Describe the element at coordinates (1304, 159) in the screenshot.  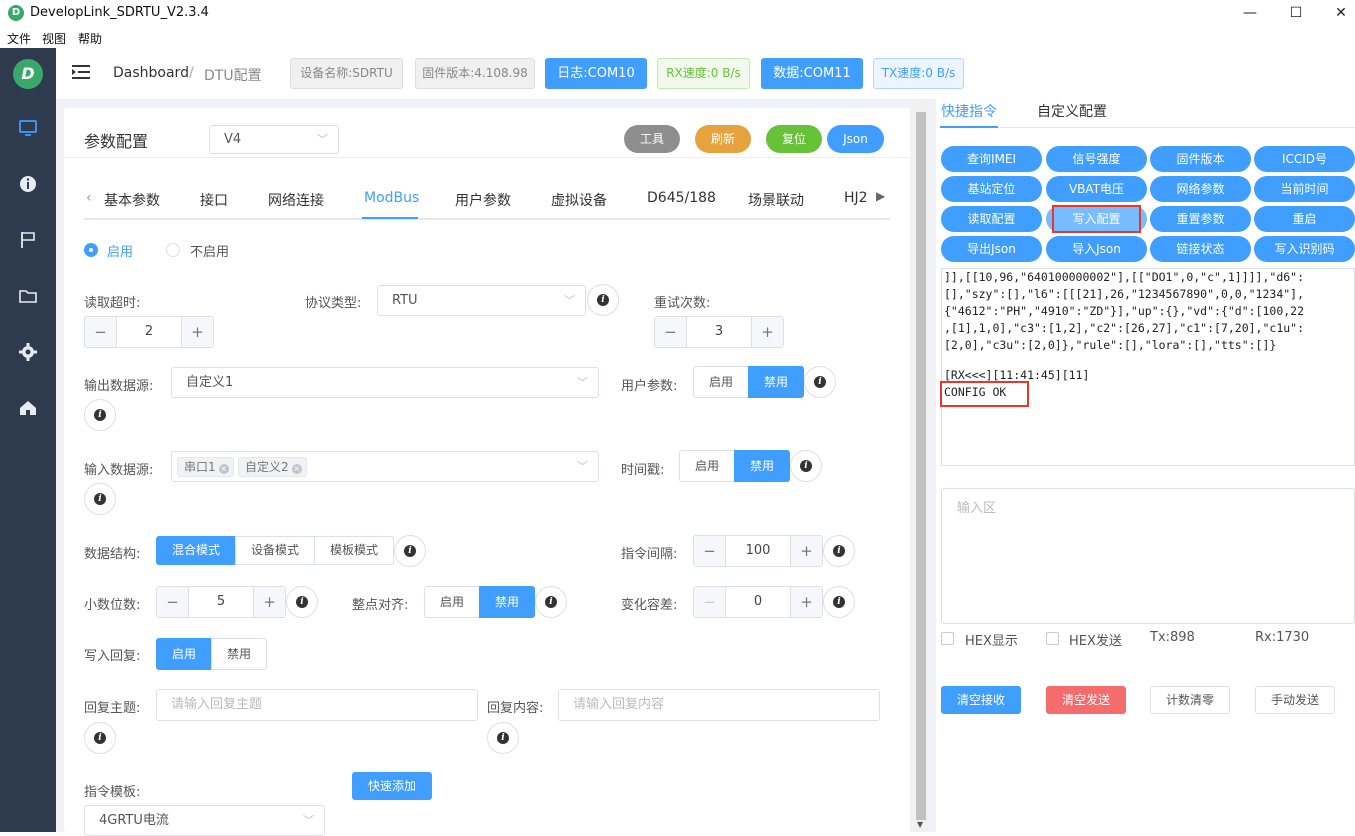
I see `iccid-button: ICCID号` at that location.